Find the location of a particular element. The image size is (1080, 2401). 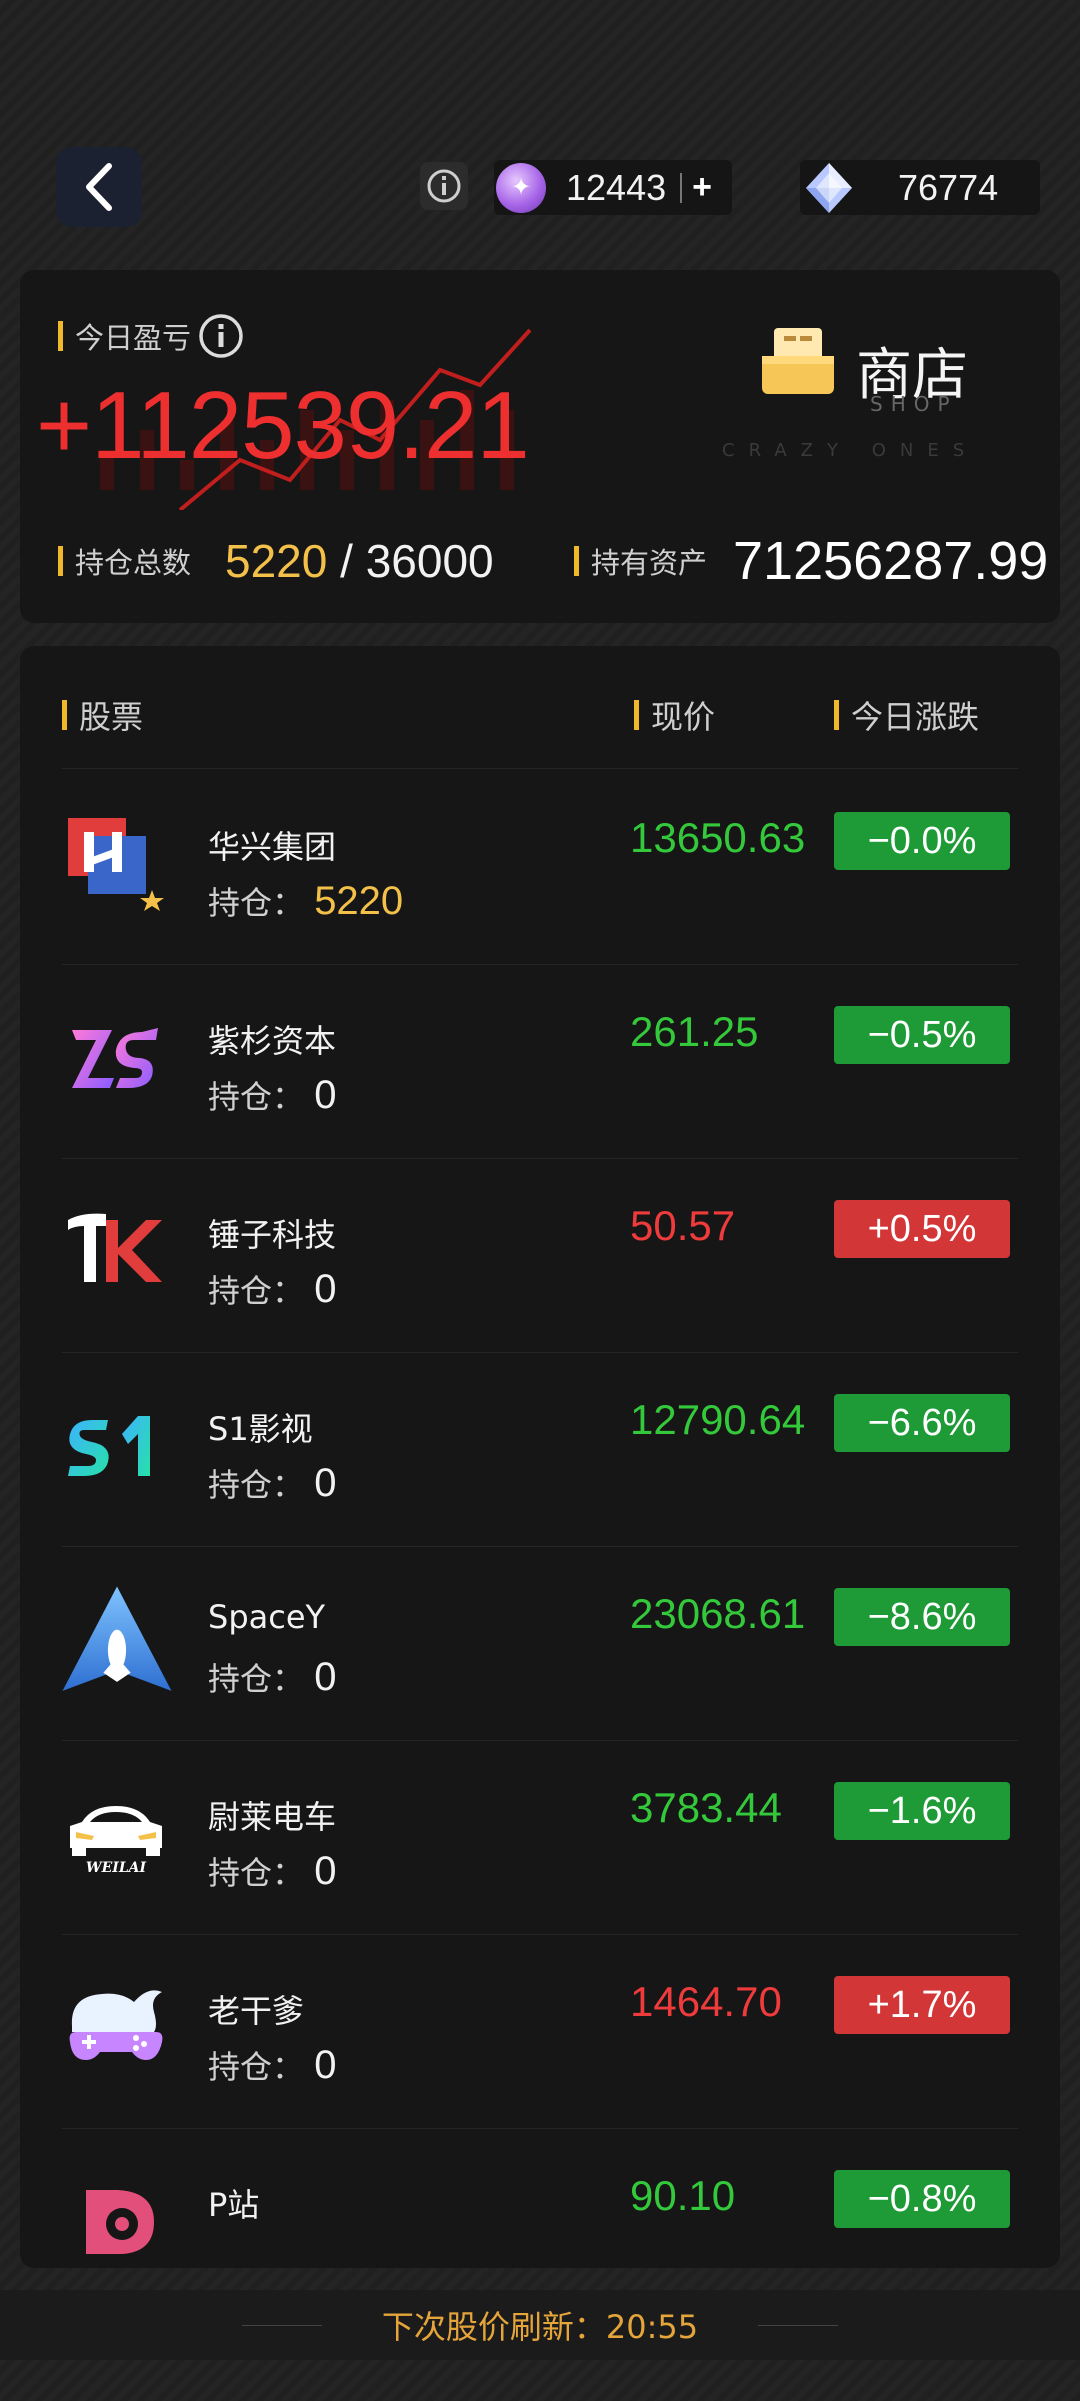

stock-row-chuizi: 锤子科技 持仓： 0 50.57 +0.5% is located at coordinates (540, 1255).